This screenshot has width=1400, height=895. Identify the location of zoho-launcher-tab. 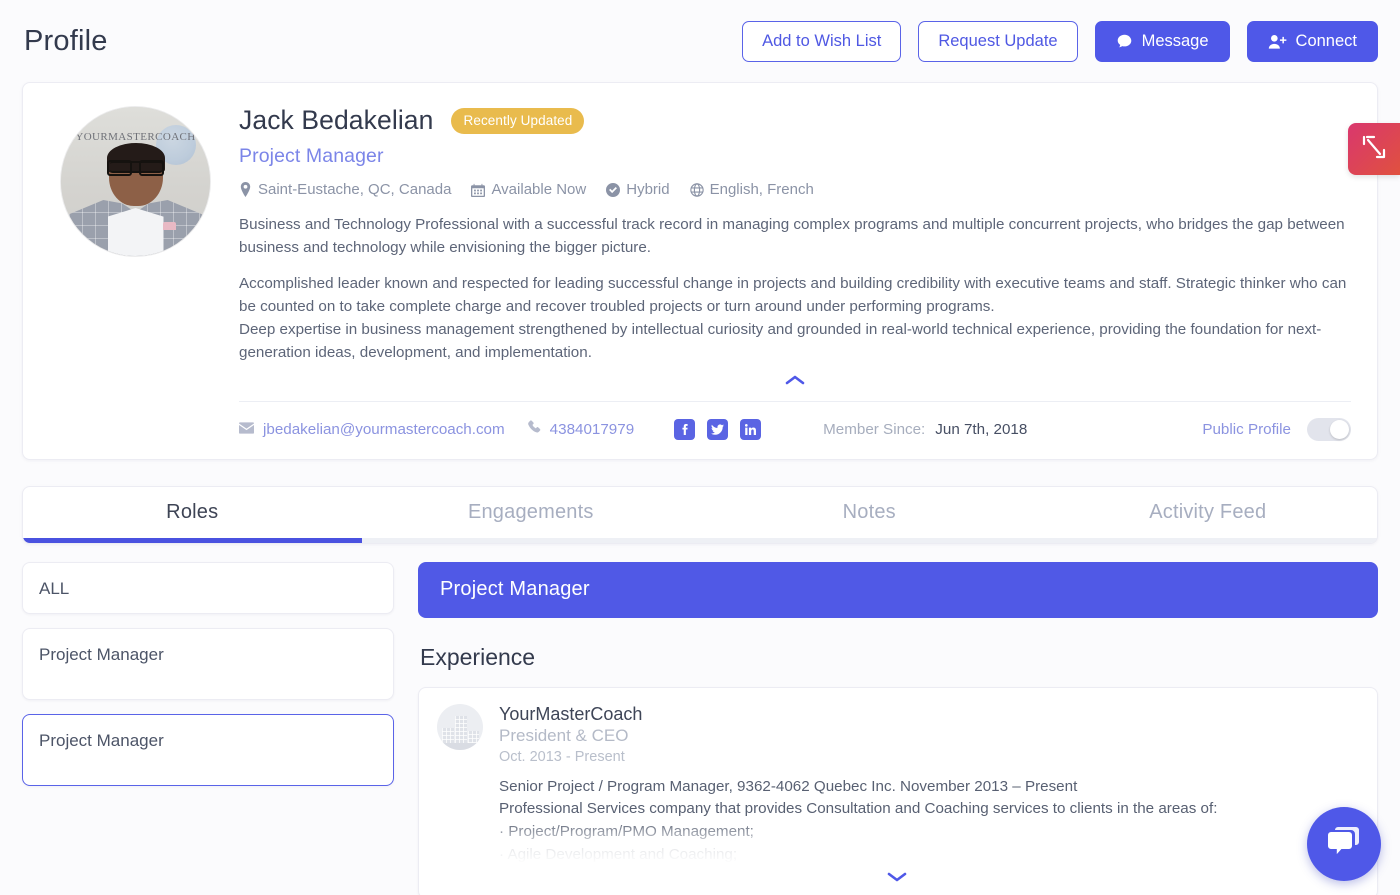
(1374, 149).